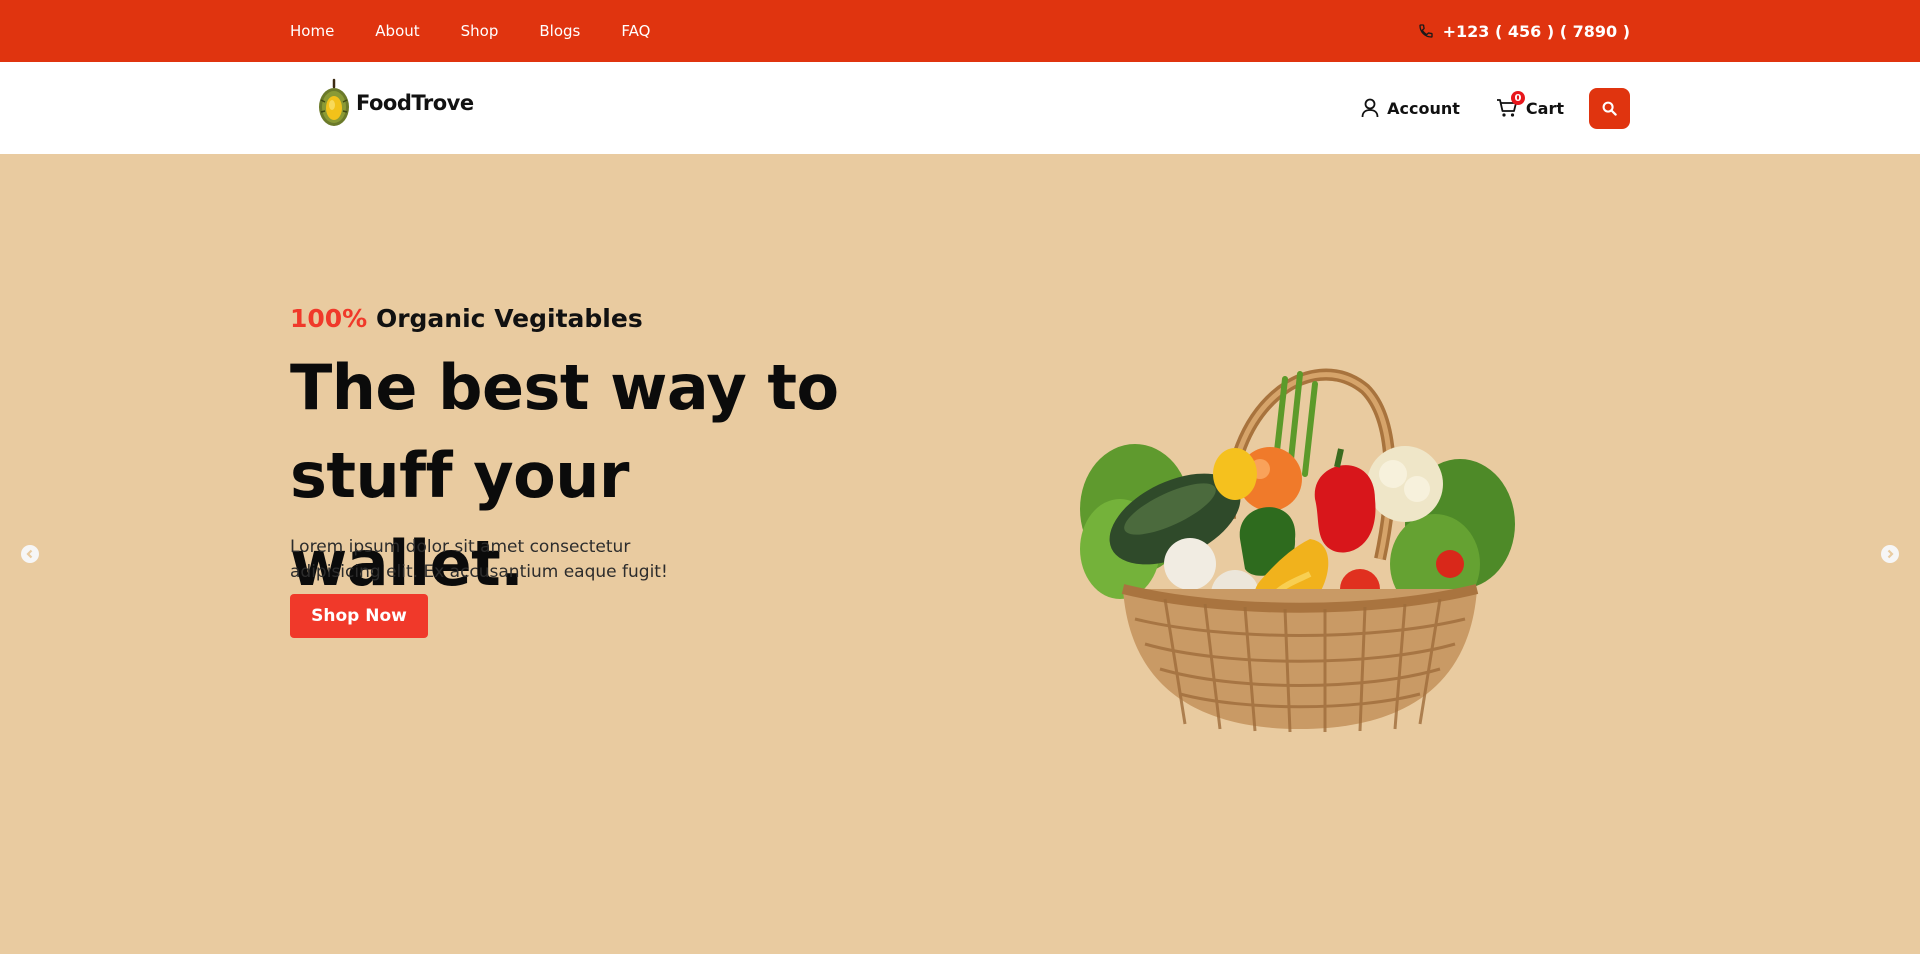 This screenshot has width=1920, height=961. Describe the element at coordinates (1536, 31) in the screenshot. I see `phone-number: +123 ( 456 ) ( 7890 )` at that location.